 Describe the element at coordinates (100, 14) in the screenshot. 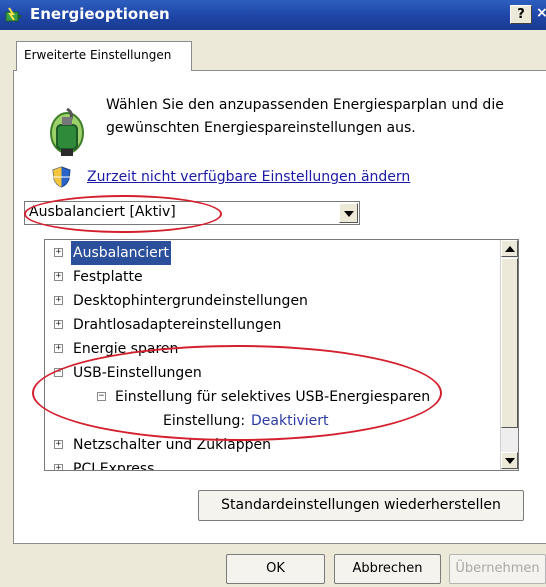

I see `window-title: Energieoptionen` at that location.